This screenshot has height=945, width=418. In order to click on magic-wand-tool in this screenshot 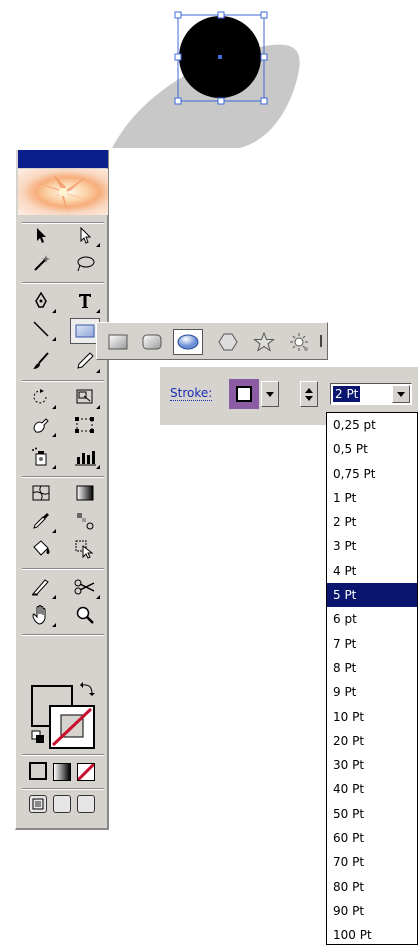, I will do `click(41, 263)`.